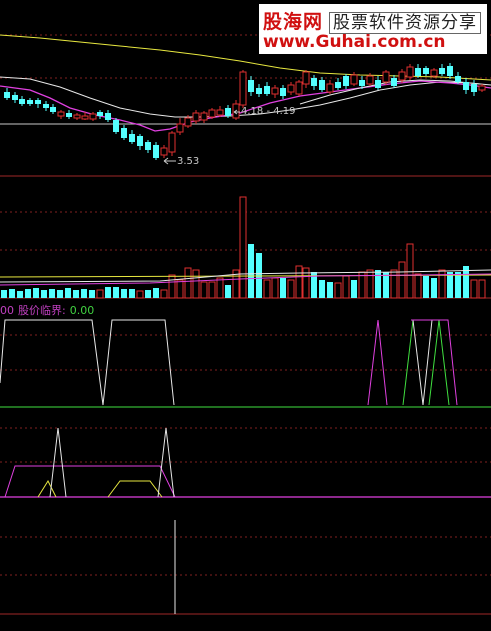 The height and width of the screenshot is (631, 491). Describe the element at coordinates (405, 23) in the screenshot. I see `watermark-subtitle: 股票软件资源分享` at that location.